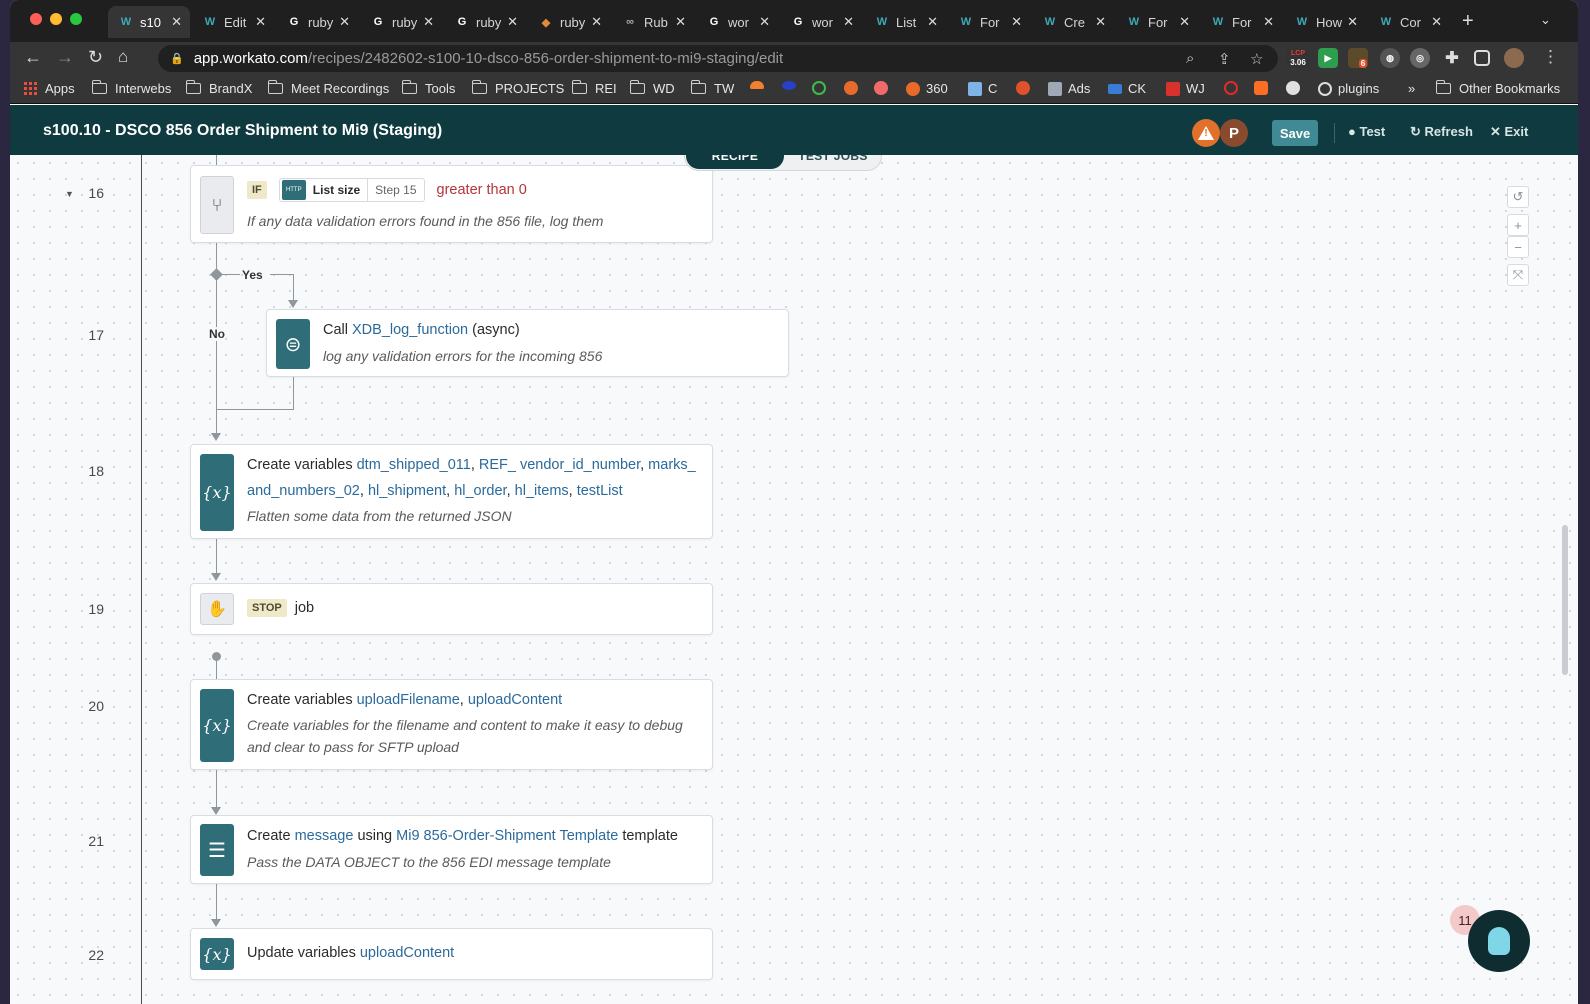  What do you see at coordinates (1497, 88) in the screenshot?
I see `bookmark-folder-other: Other Bookmarks` at bounding box center [1497, 88].